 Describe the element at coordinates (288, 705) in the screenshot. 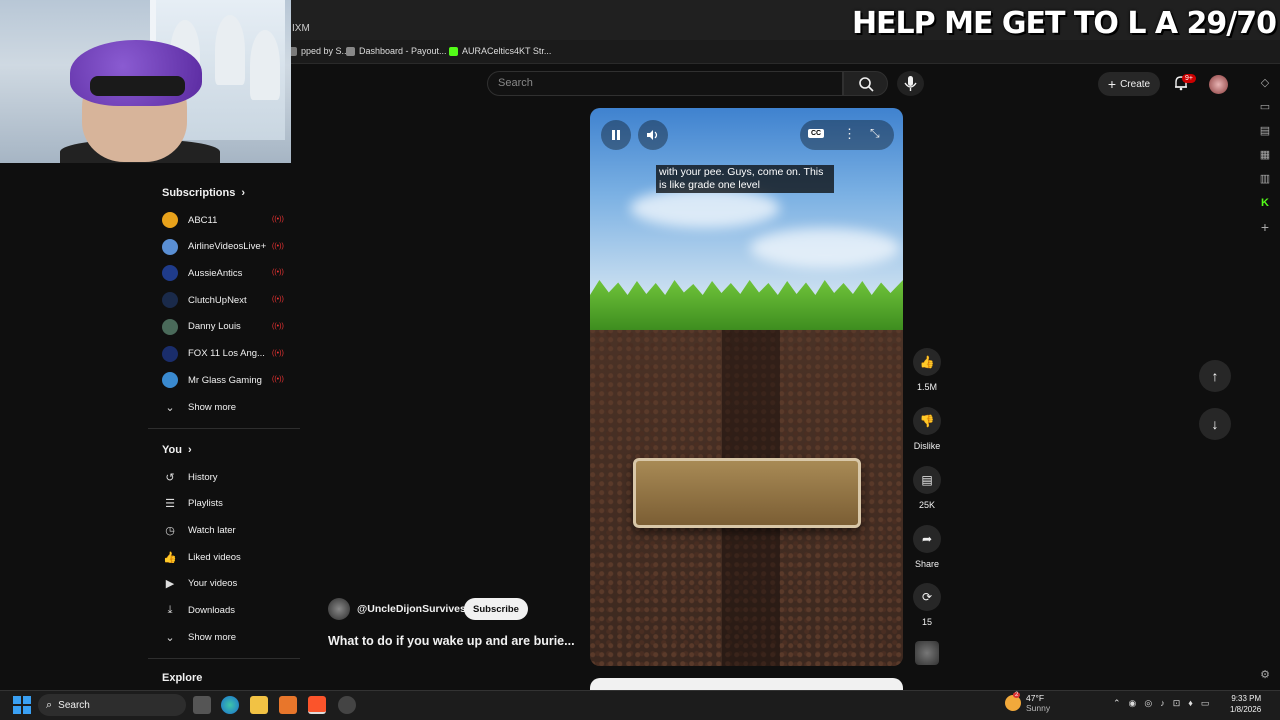

I see `app-icon` at that location.